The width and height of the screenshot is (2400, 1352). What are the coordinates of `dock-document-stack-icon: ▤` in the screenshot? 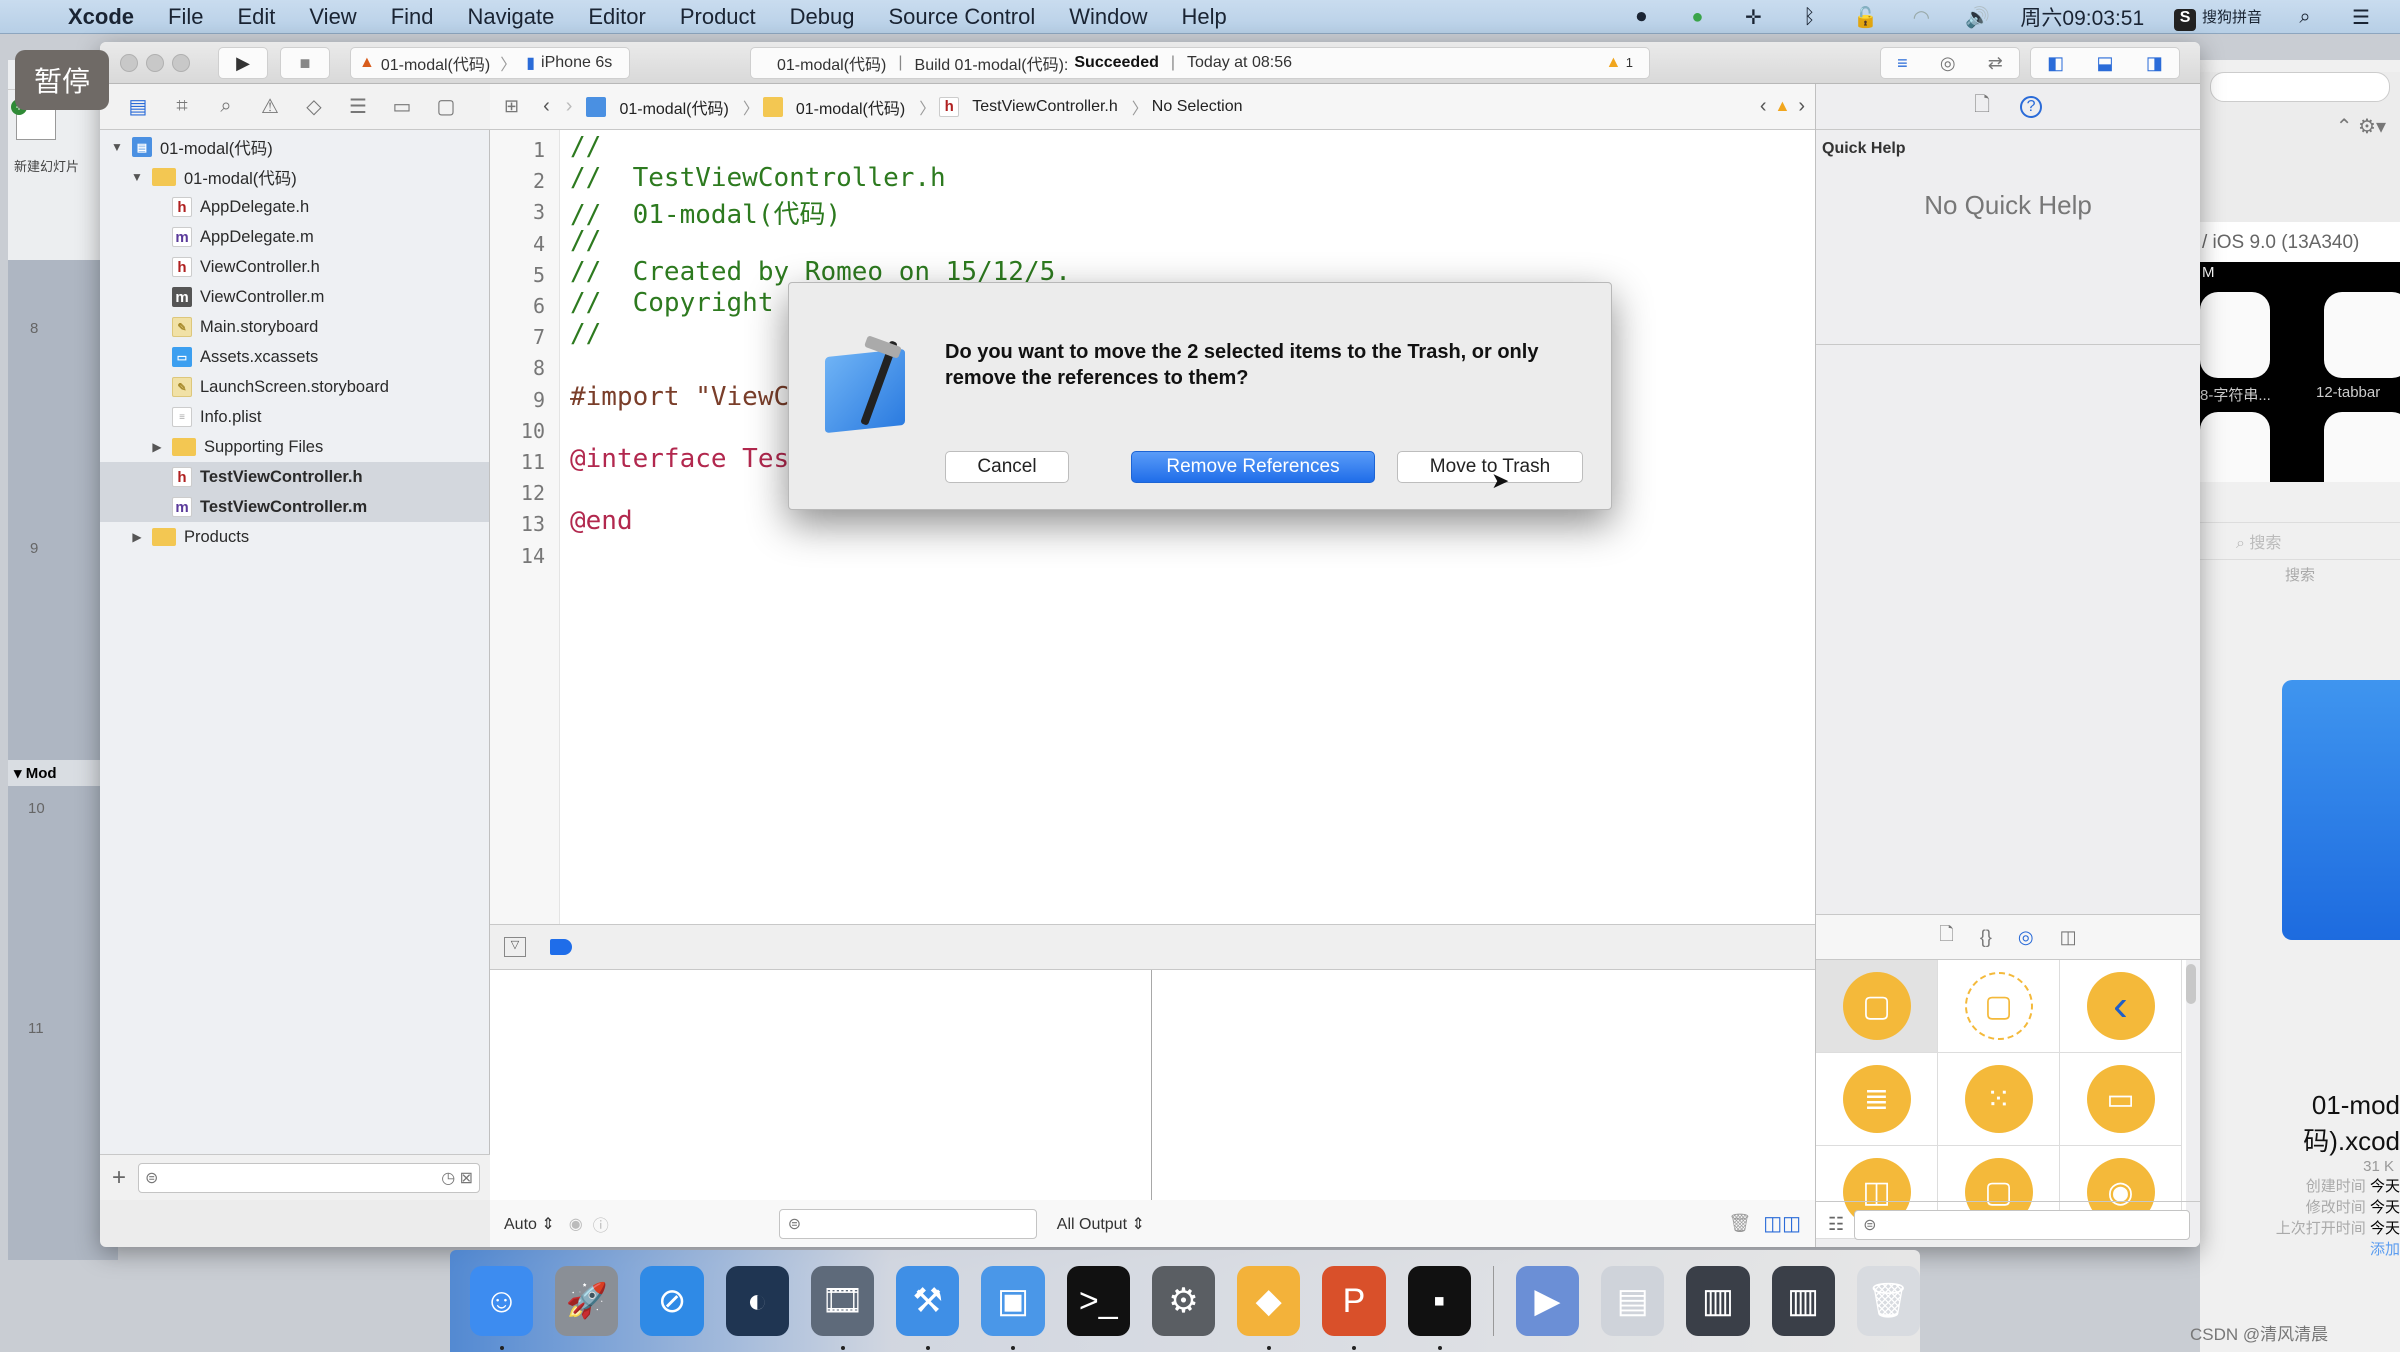 It's located at (1633, 1301).